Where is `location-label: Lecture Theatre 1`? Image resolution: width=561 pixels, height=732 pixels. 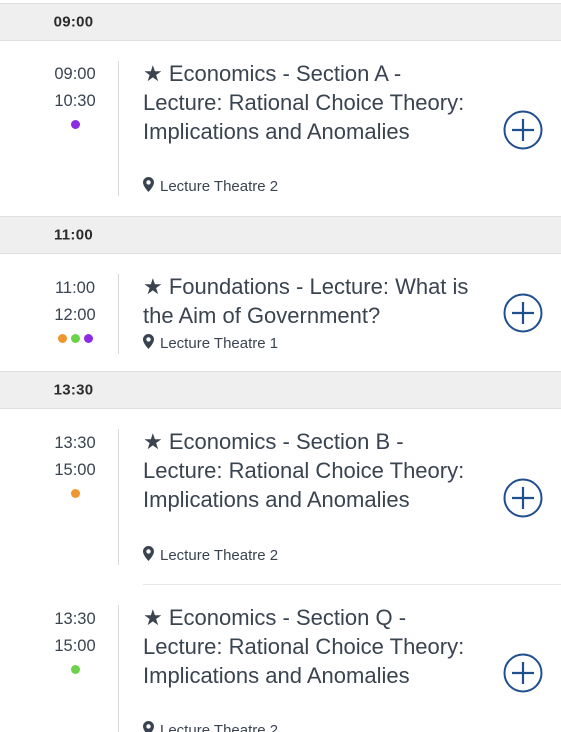
location-label: Lecture Theatre 1 is located at coordinates (219, 343).